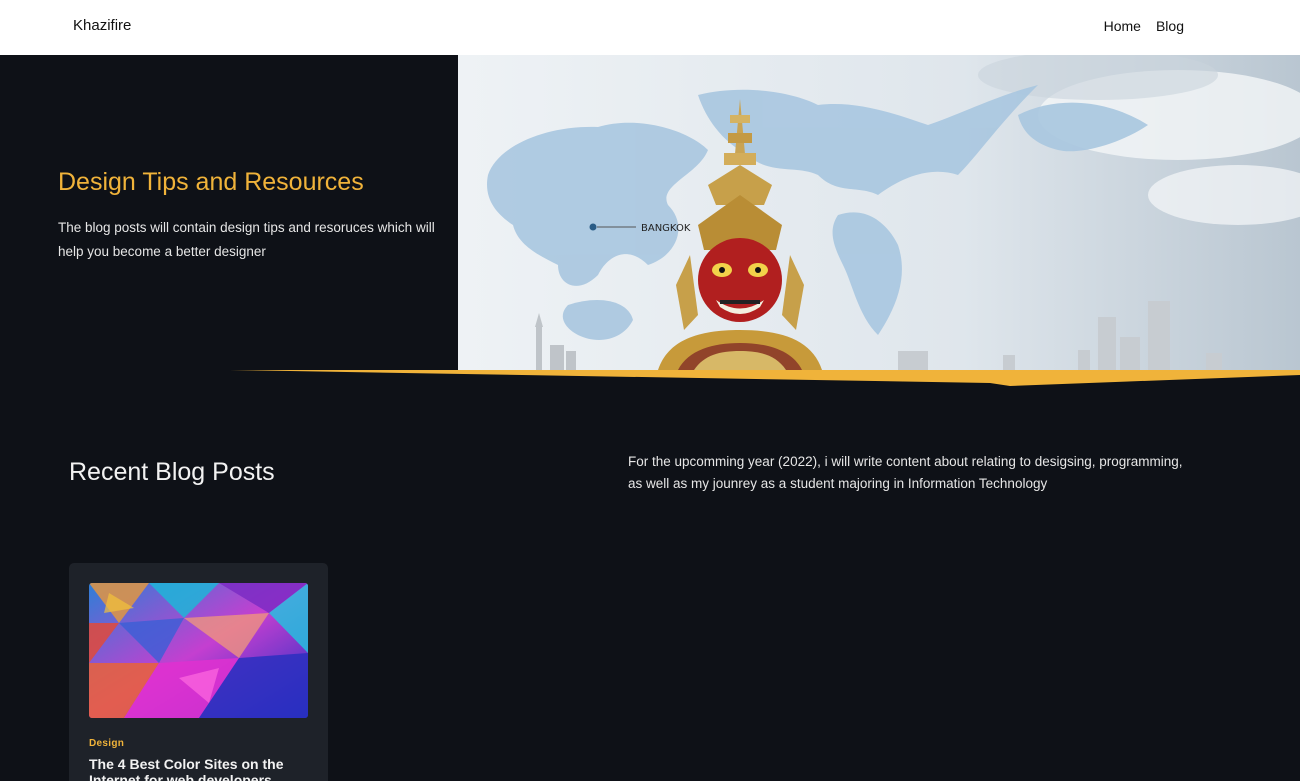  I want to click on recent-posts-heading: Recent Blog Posts, so click(172, 472).